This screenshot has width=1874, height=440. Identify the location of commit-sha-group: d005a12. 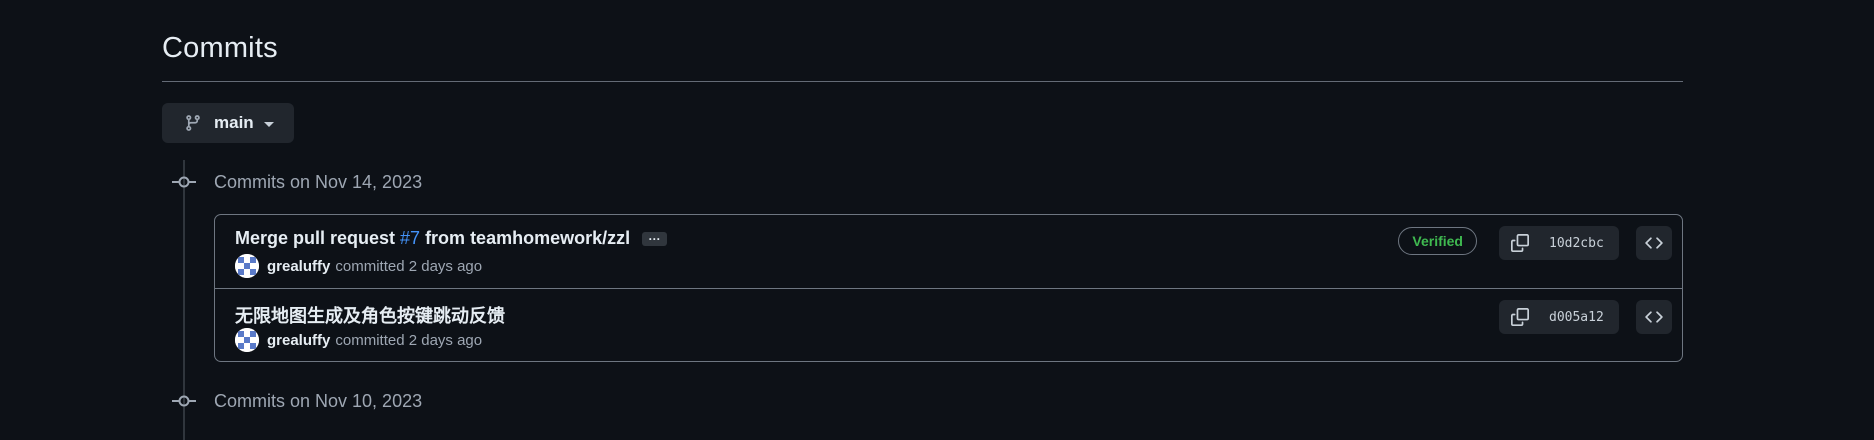
(1559, 317).